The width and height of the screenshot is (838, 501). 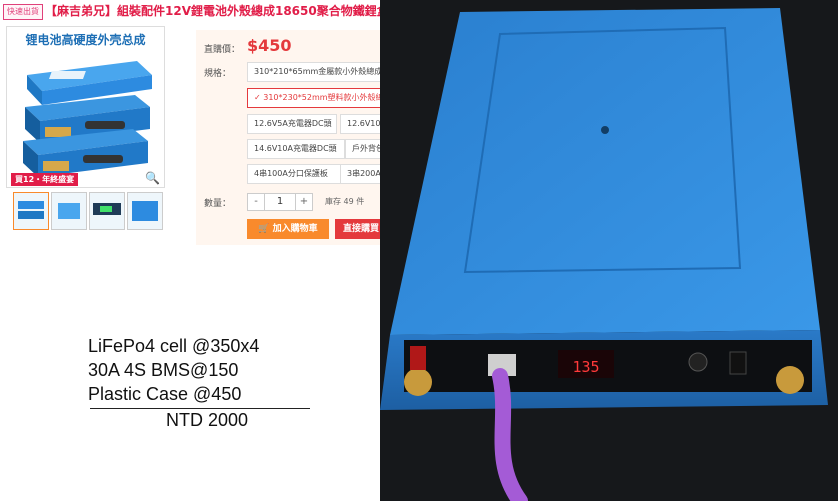 I want to click on price-value: $450, so click(x=269, y=45).